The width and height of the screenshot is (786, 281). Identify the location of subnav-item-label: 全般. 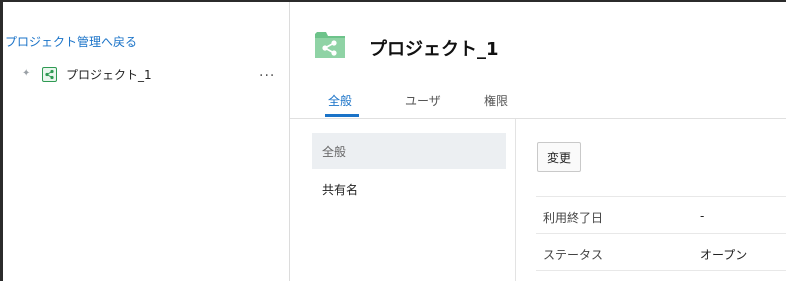
(334, 152).